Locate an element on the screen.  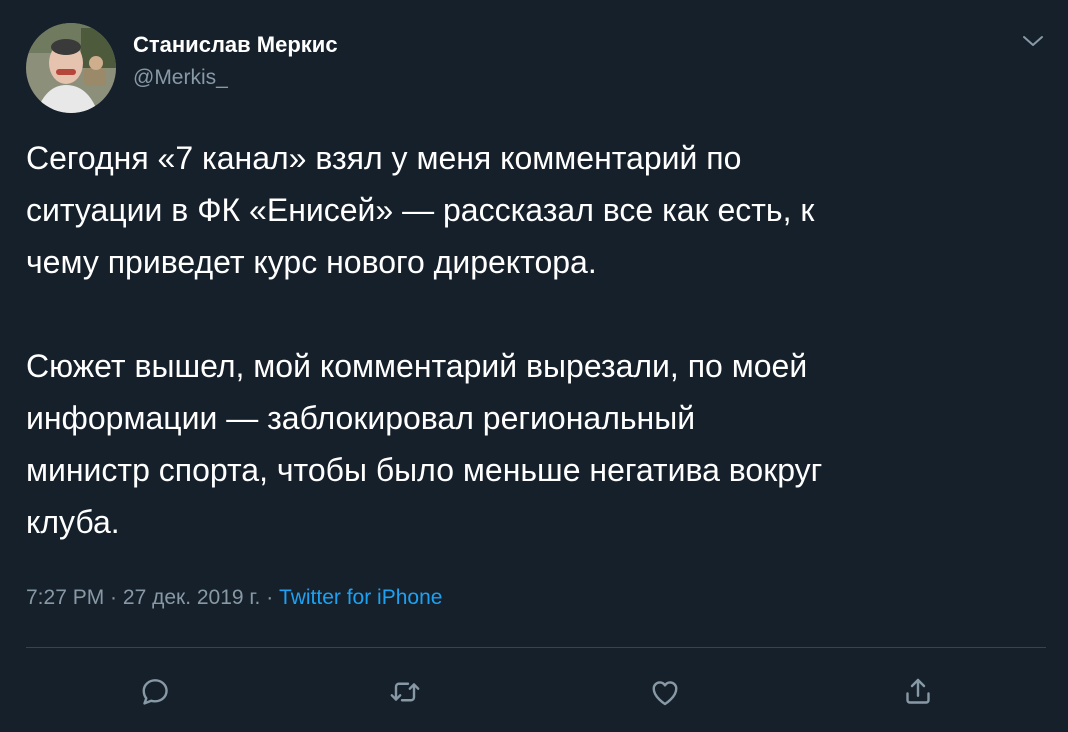
reply-button is located at coordinates (155, 692).